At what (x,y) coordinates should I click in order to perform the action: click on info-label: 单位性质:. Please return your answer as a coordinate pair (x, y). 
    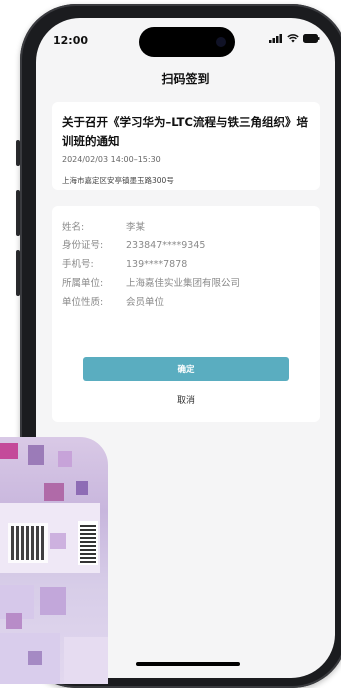
    Looking at the image, I should click on (83, 302).